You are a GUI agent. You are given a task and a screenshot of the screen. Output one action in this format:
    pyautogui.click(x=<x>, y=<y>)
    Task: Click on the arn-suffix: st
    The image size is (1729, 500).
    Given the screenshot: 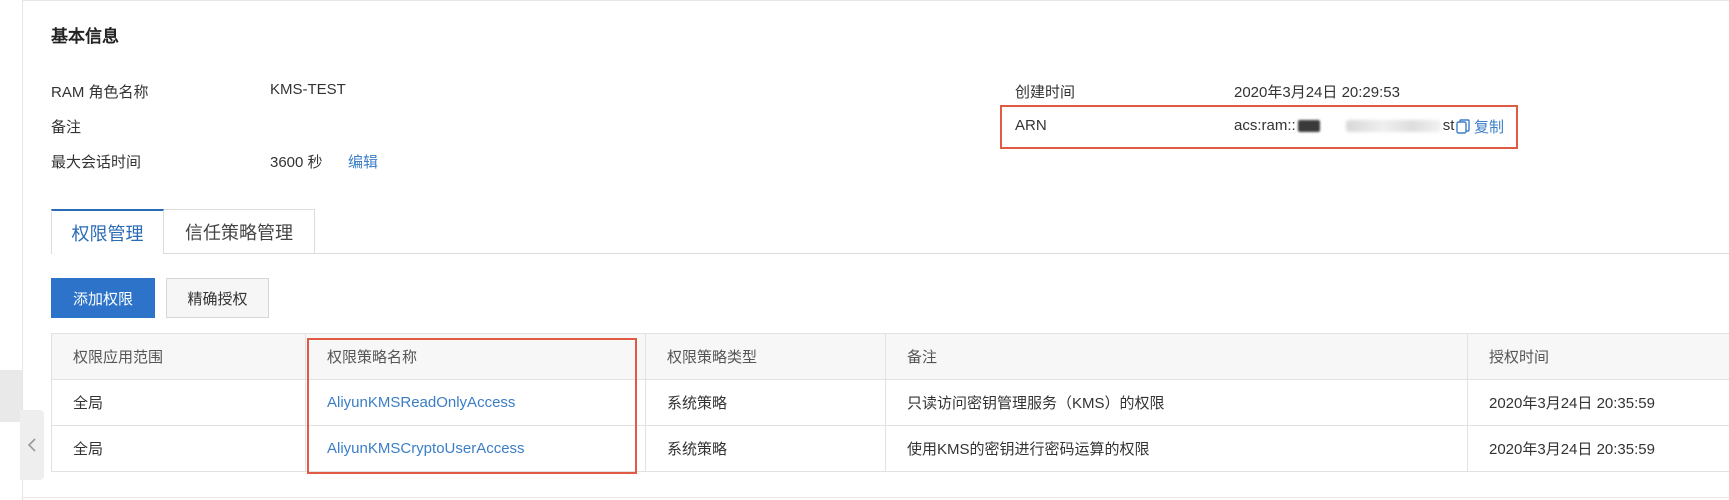 What is the action you would take?
    pyautogui.click(x=1448, y=125)
    